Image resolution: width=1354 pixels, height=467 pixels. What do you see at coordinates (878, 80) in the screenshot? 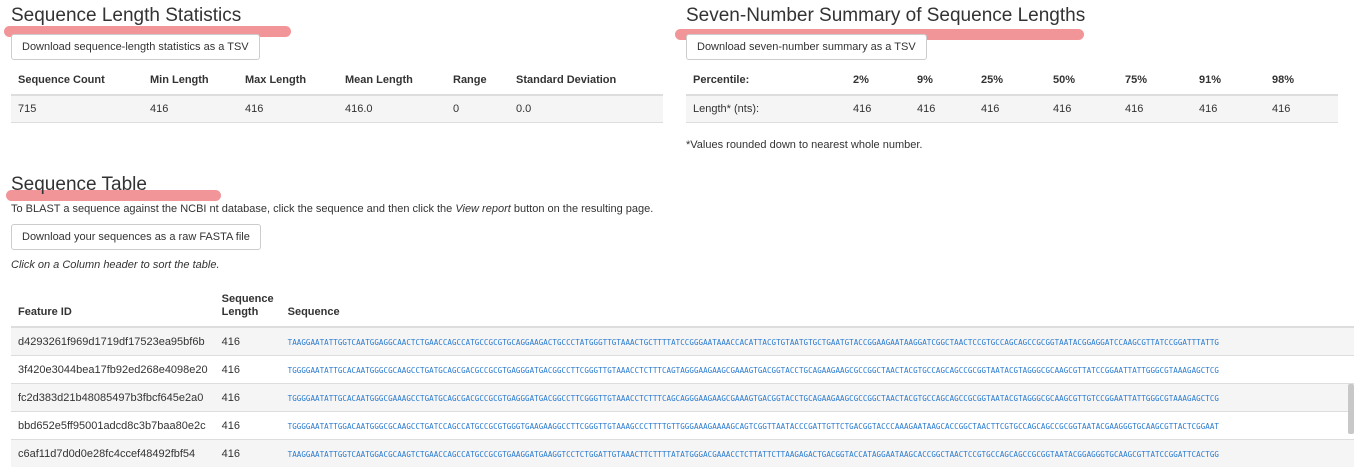
I see `percentile-header: 2%` at bounding box center [878, 80].